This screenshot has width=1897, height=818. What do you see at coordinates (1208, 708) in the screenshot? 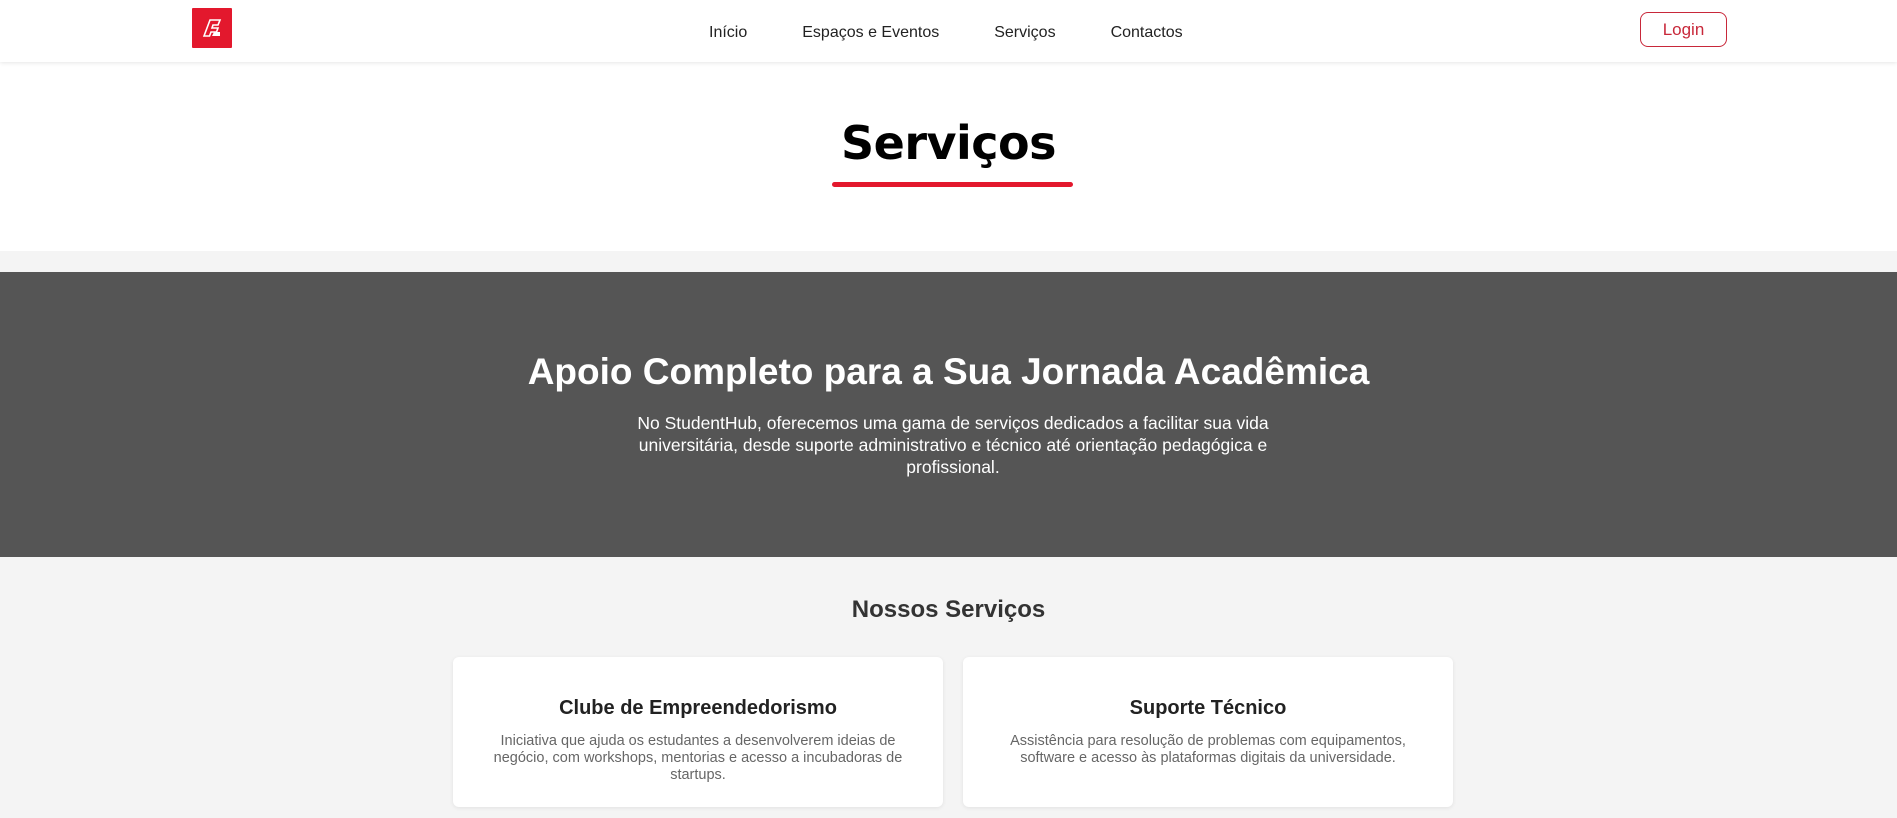
I see `service-card-title: Suporte Técnico` at bounding box center [1208, 708].